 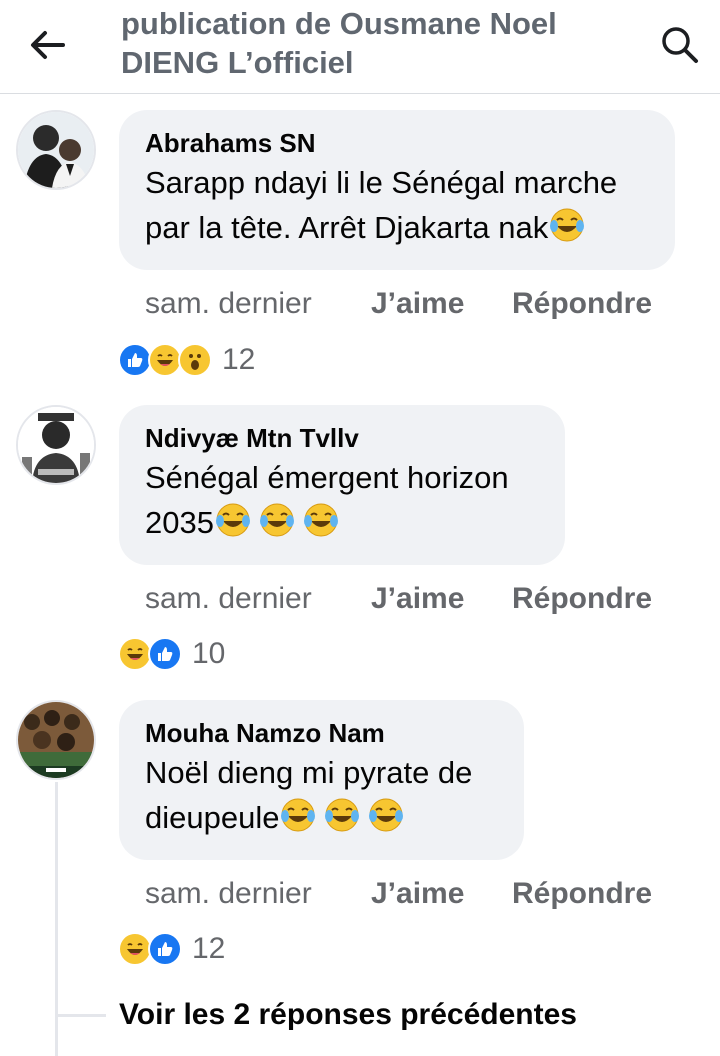 I want to click on back-button, so click(x=47, y=45).